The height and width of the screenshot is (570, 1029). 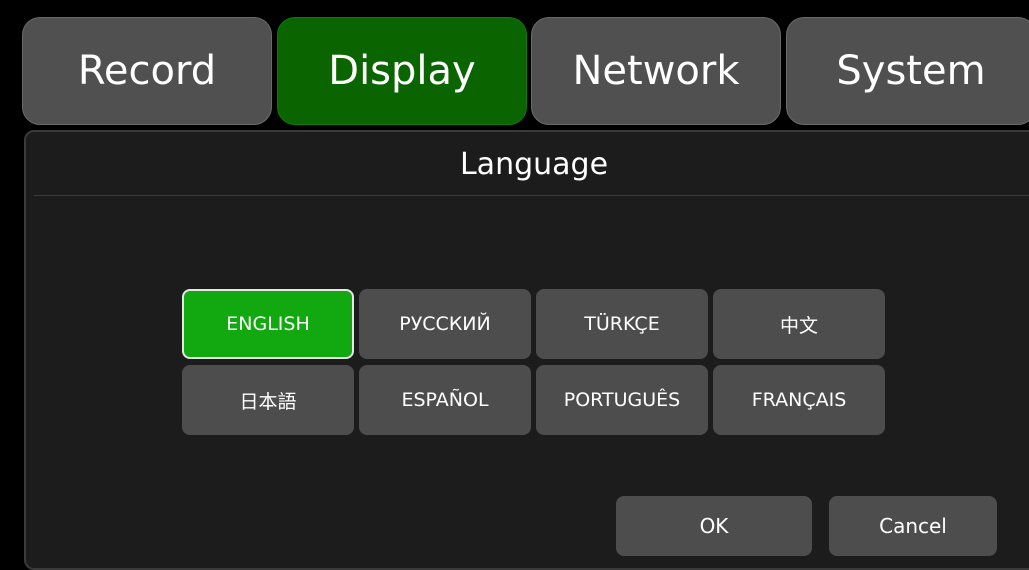 What do you see at coordinates (622, 324) in the screenshot?
I see `language-option-turkish: TÜRKÇE` at bounding box center [622, 324].